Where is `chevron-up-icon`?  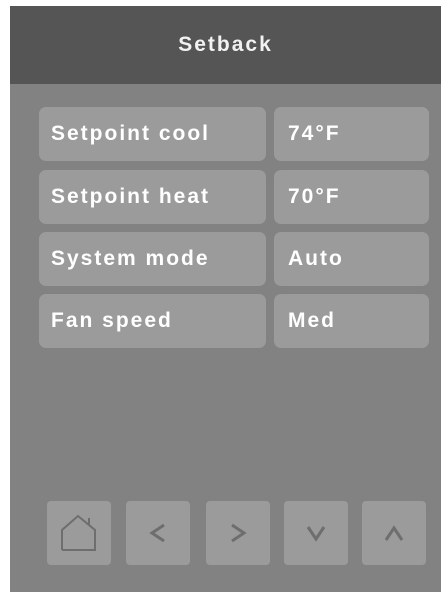
chevron-up-icon is located at coordinates (394, 533).